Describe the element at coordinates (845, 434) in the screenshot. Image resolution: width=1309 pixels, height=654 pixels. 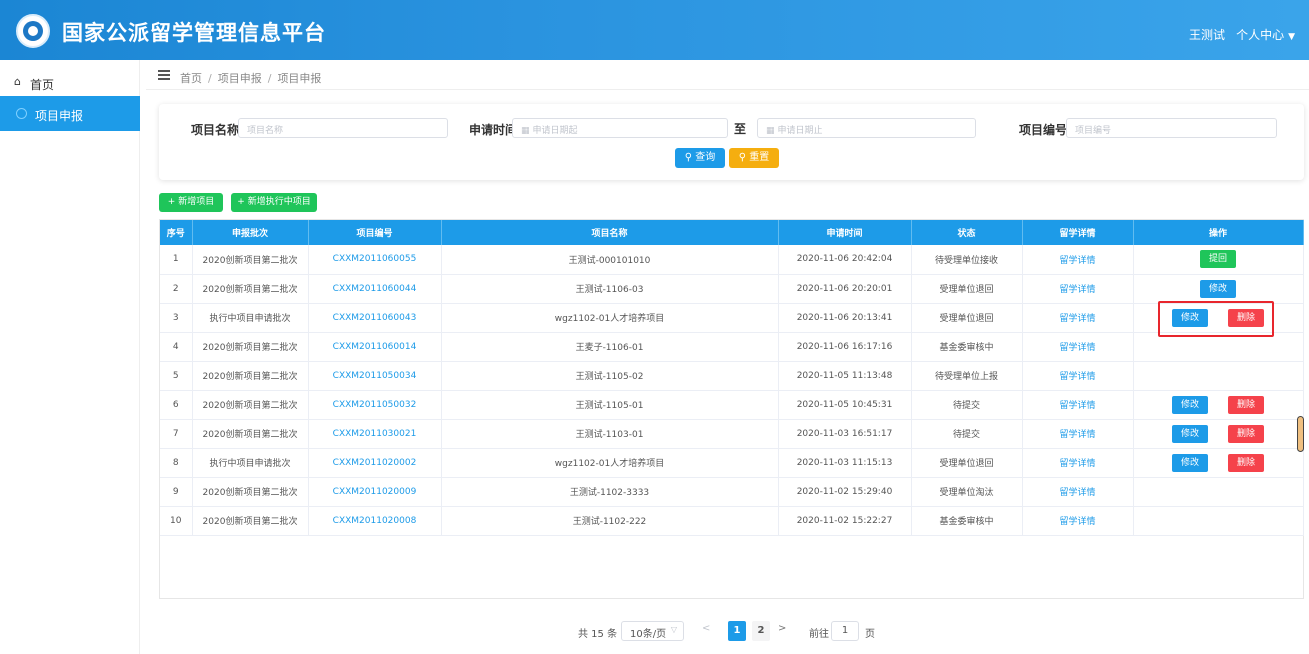
I see `apply-time-cell: 2020-11-03 16:51:17` at that location.